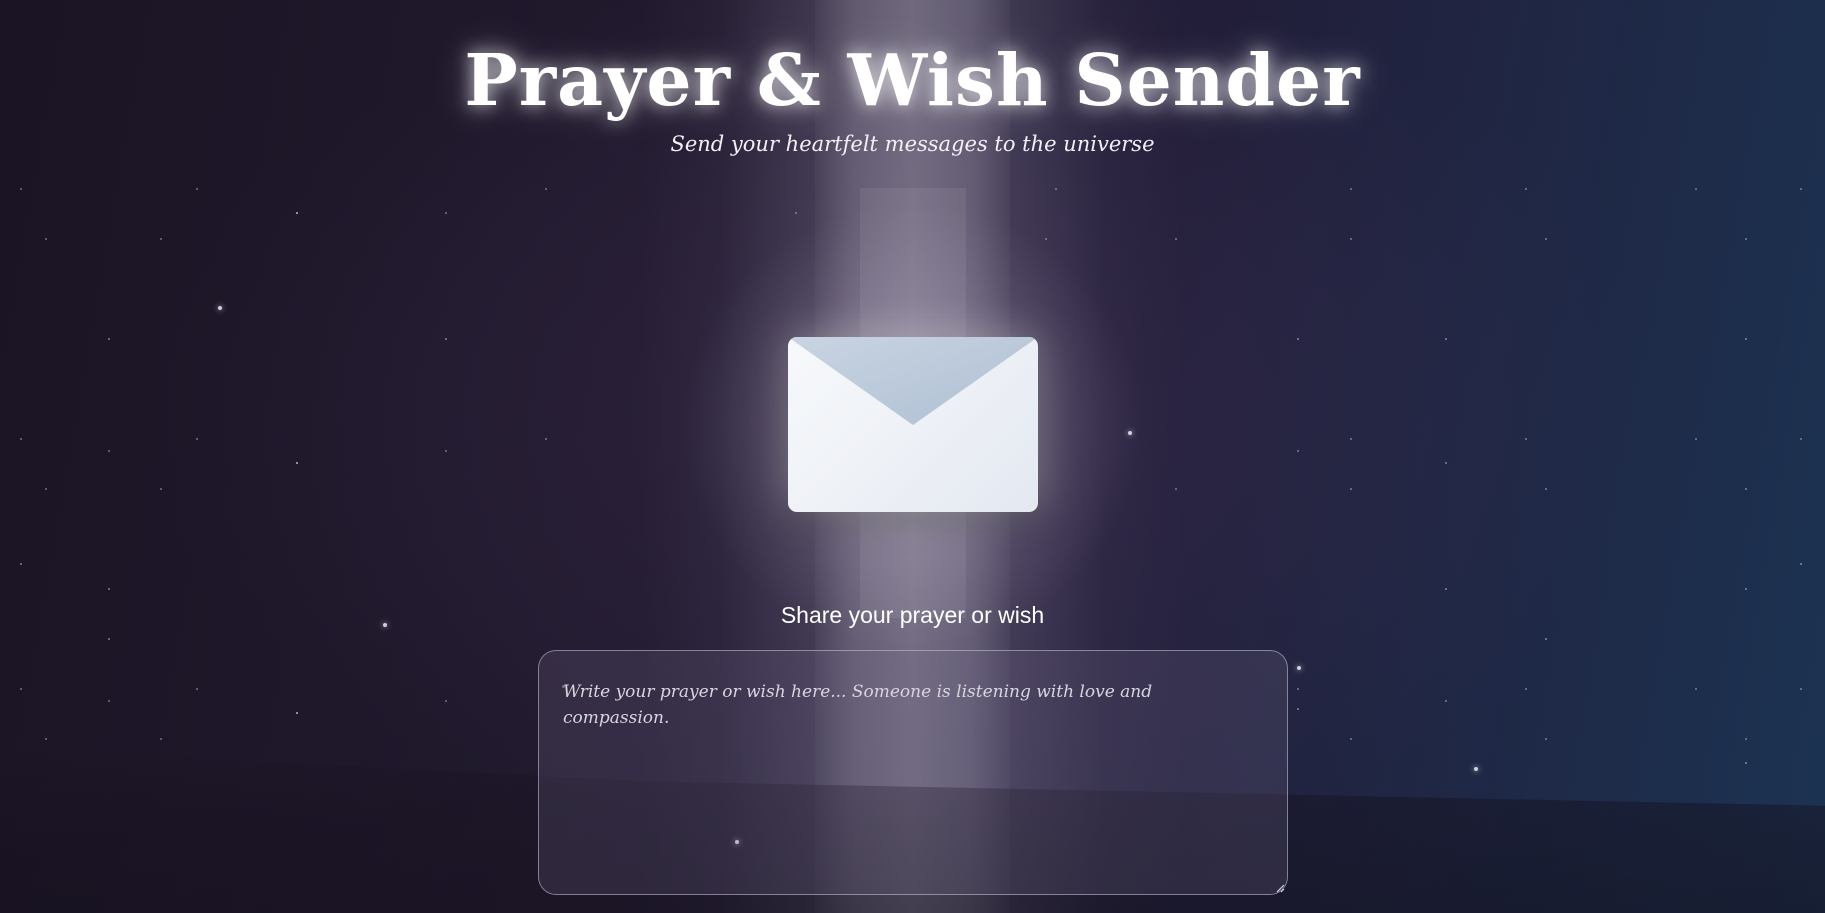 The height and width of the screenshot is (913, 1825). I want to click on envelope-icon, so click(913, 424).